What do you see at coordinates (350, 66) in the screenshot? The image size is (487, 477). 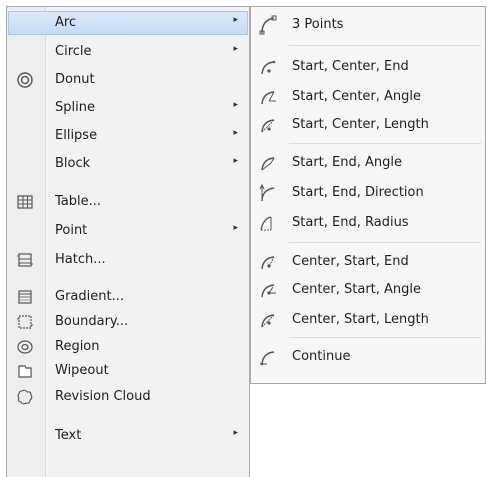 I see `submenu-item-label: Start, Center, End` at bounding box center [350, 66].